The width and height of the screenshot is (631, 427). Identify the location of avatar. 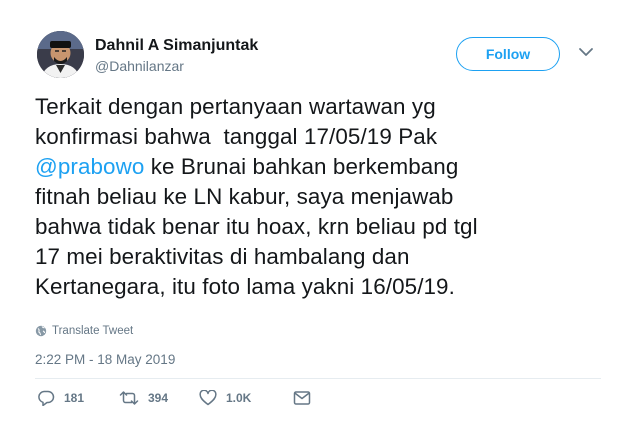
(60, 54).